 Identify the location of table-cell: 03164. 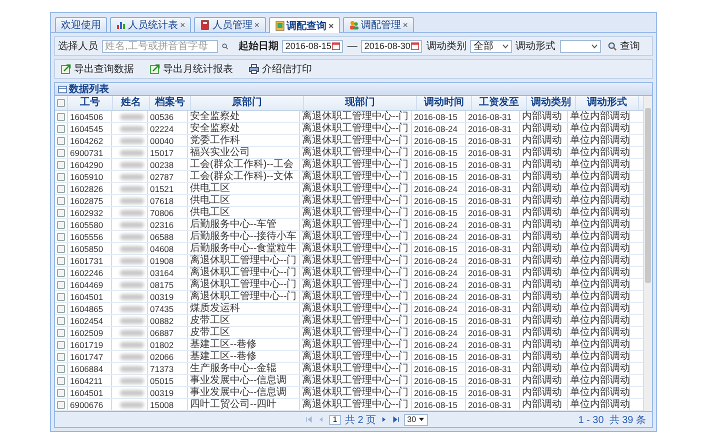
(162, 273).